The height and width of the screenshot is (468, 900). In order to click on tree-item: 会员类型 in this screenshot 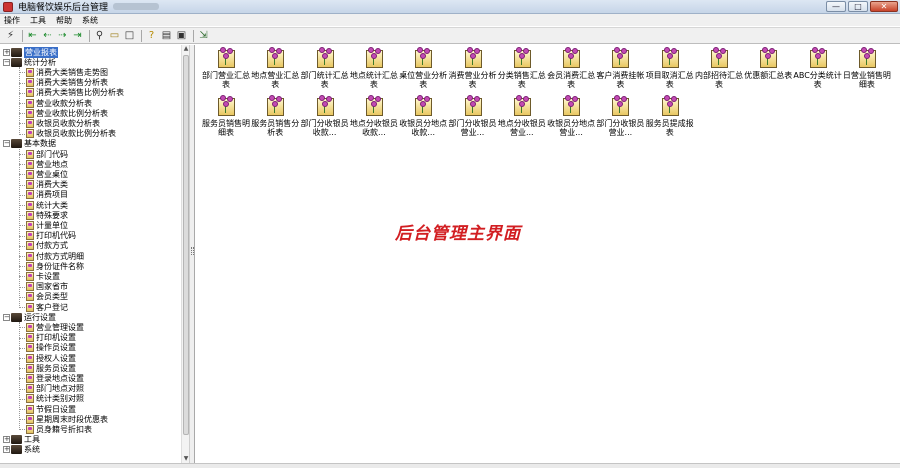, I will do `click(47, 297)`.